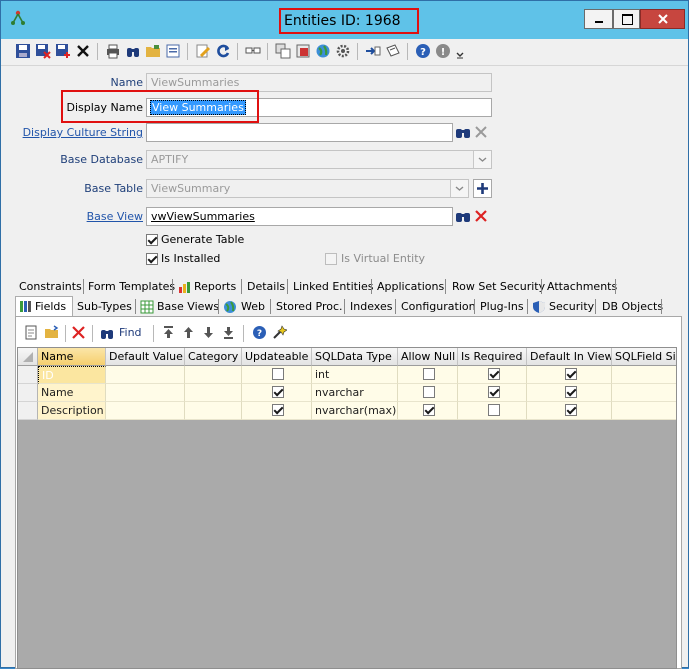 Image resolution: width=689 pixels, height=669 pixels. What do you see at coordinates (463, 132) in the screenshot?
I see `find-culture-icon` at bounding box center [463, 132].